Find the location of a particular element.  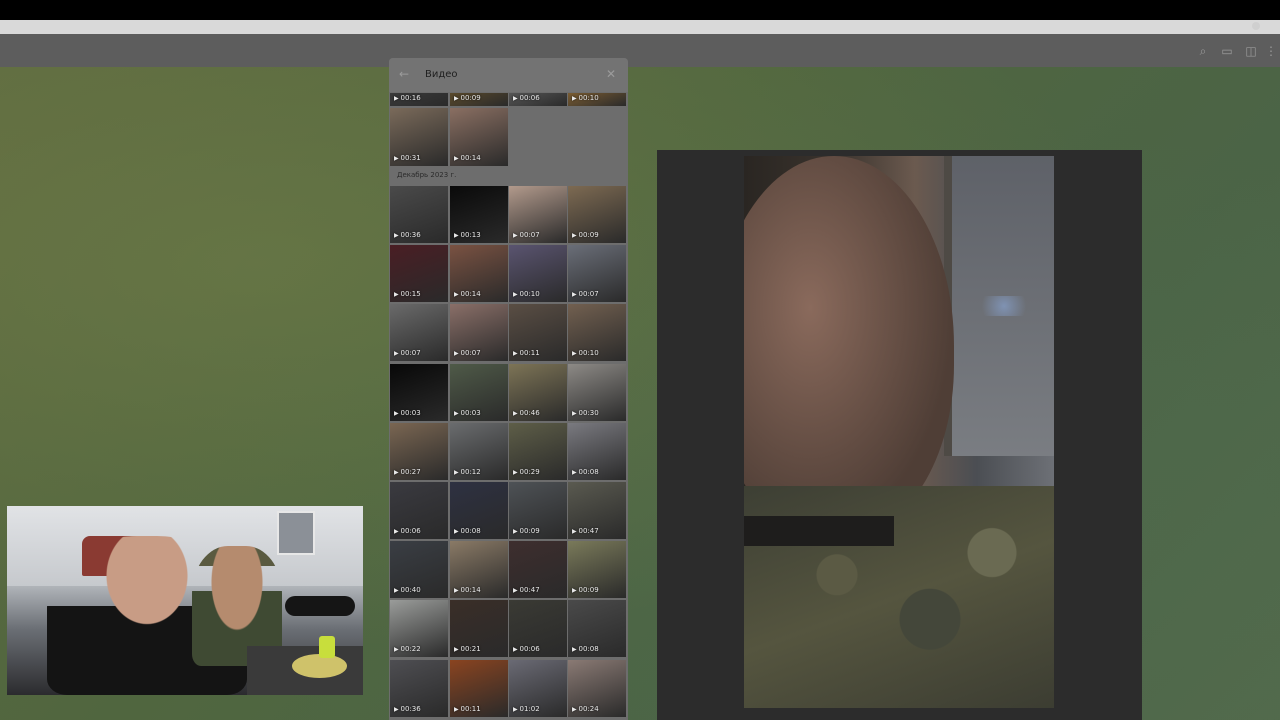

video-duration: 00:15 is located at coordinates (407, 294).